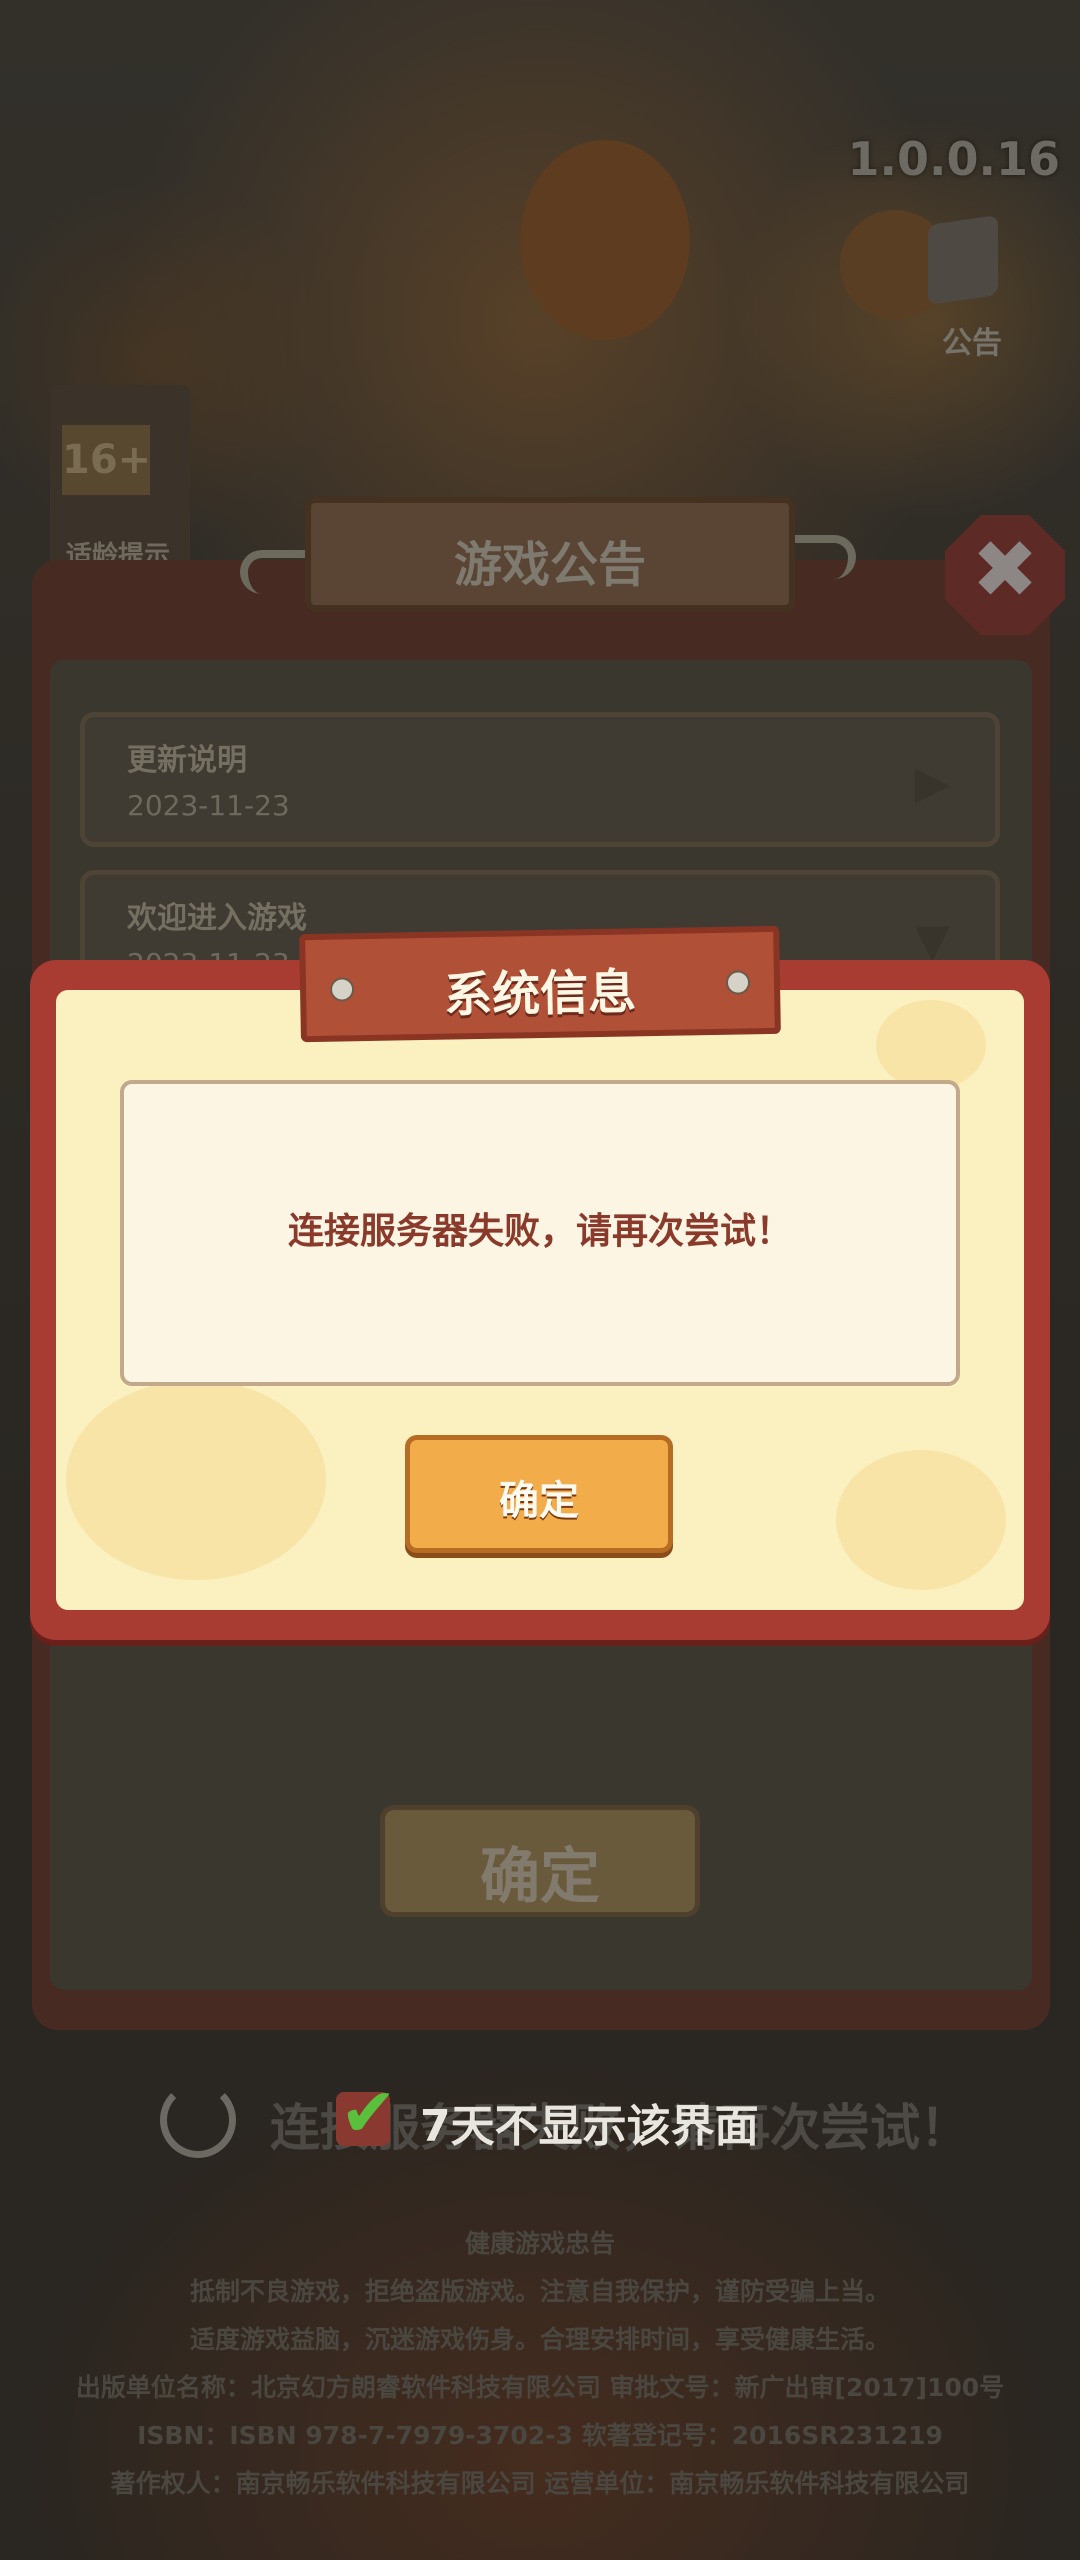 The width and height of the screenshot is (1080, 2560). I want to click on hide-7-days-checkbox: ✔, so click(366, 2113).